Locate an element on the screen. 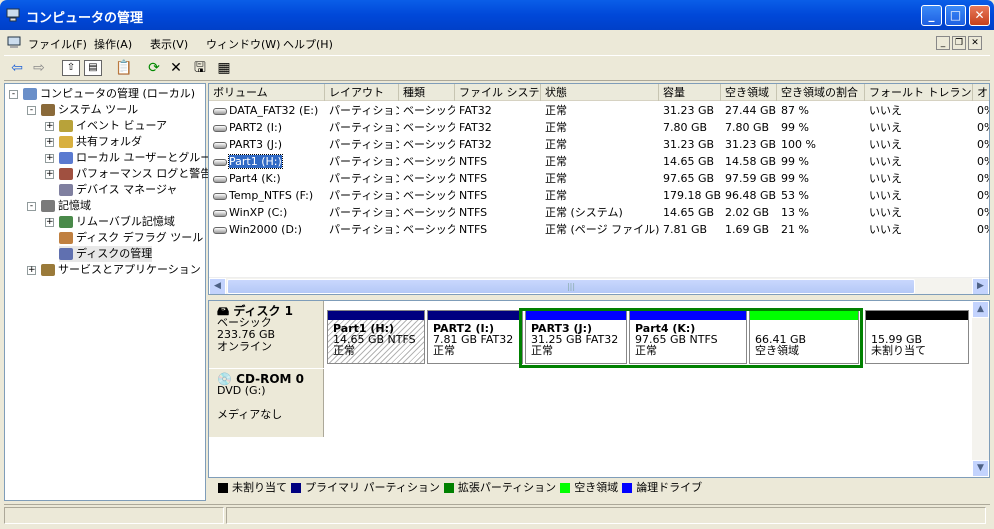 This screenshot has height=529, width=994. tree-expander-8: + is located at coordinates (49, 222).